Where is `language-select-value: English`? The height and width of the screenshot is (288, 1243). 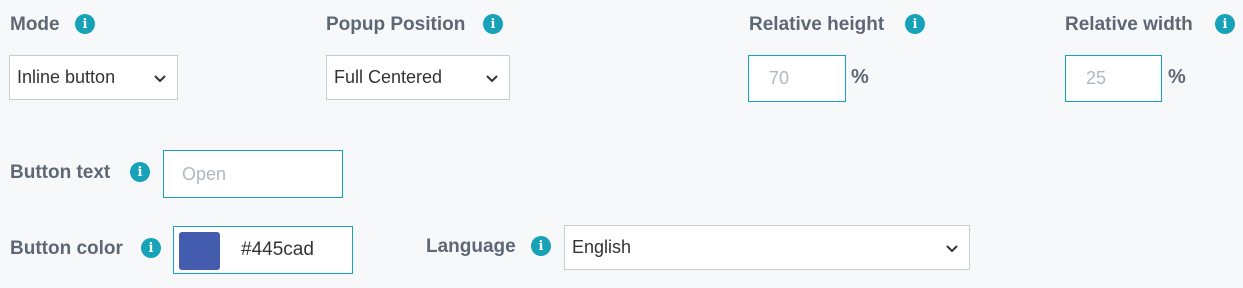
language-select-value: English is located at coordinates (602, 247).